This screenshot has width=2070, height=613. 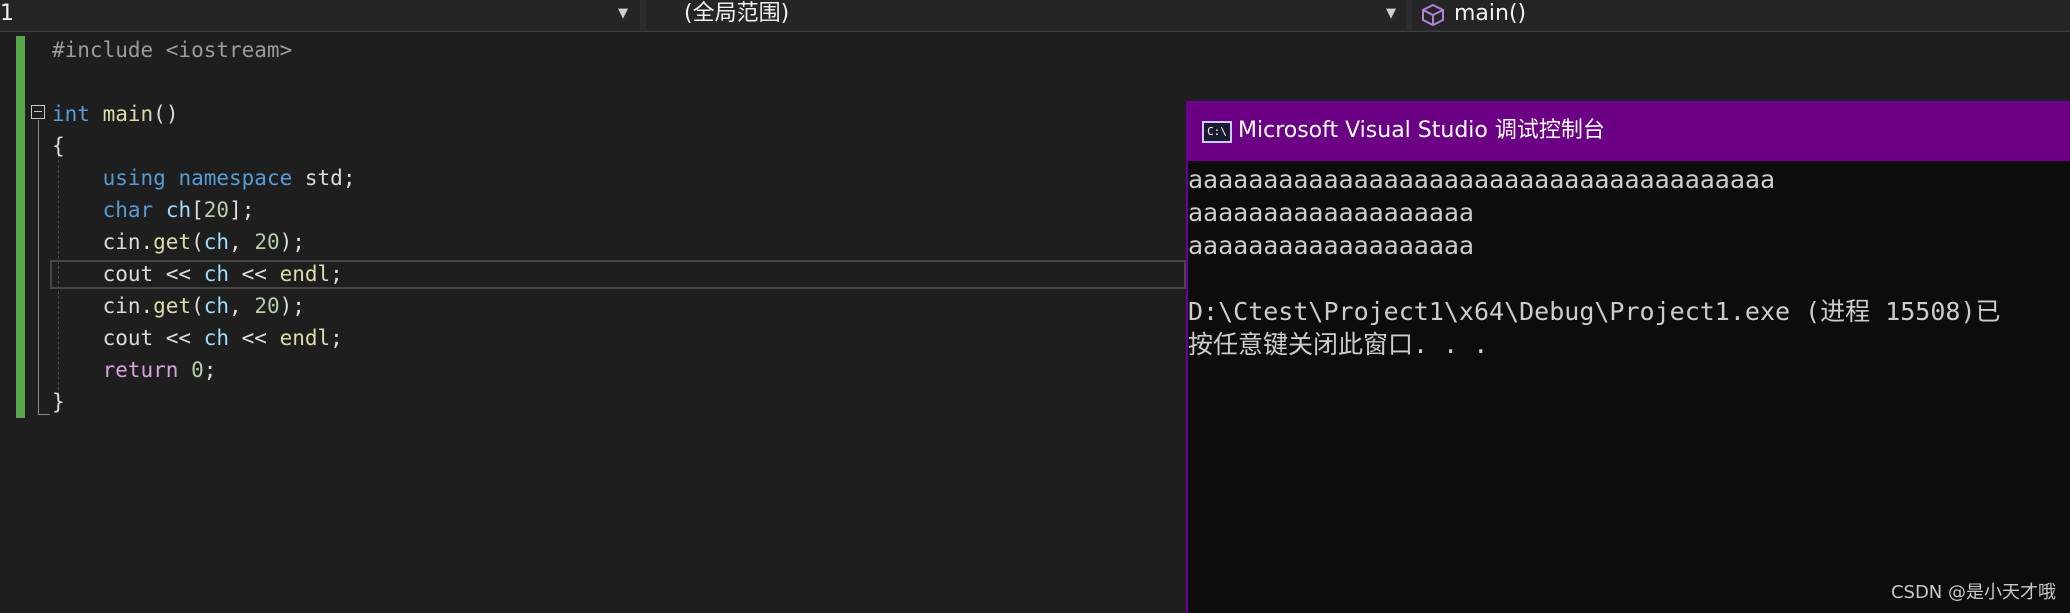 I want to click on code-token: 0, so click(x=197, y=370).